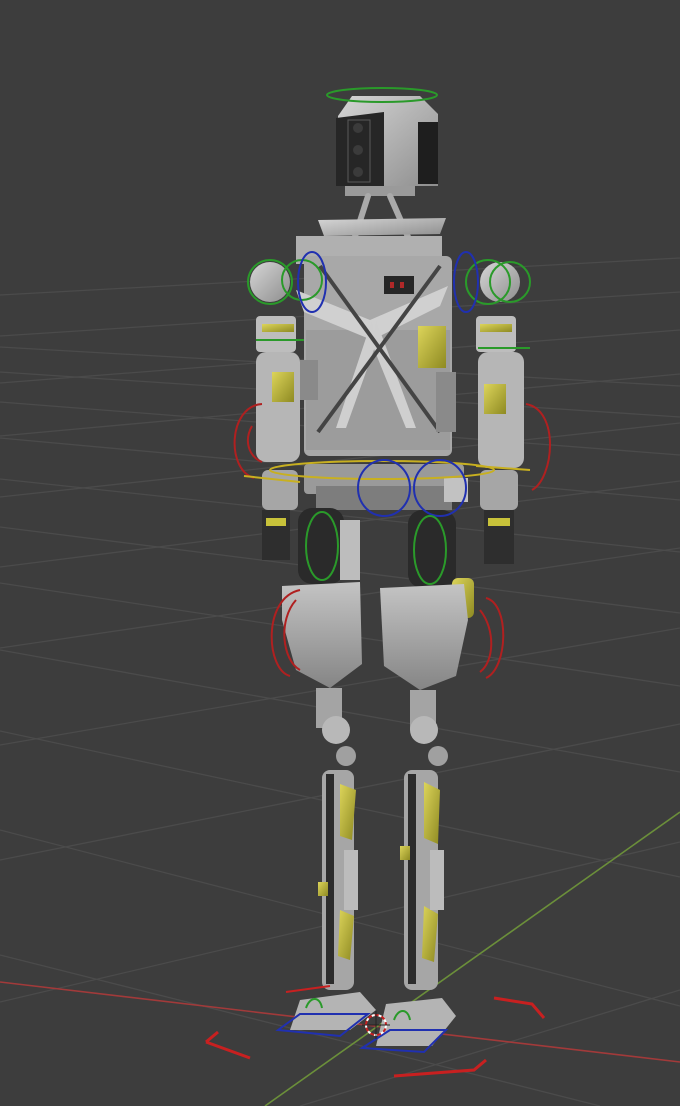  What do you see at coordinates (386, 487) in the screenshot?
I see `robot-pelvis` at bounding box center [386, 487].